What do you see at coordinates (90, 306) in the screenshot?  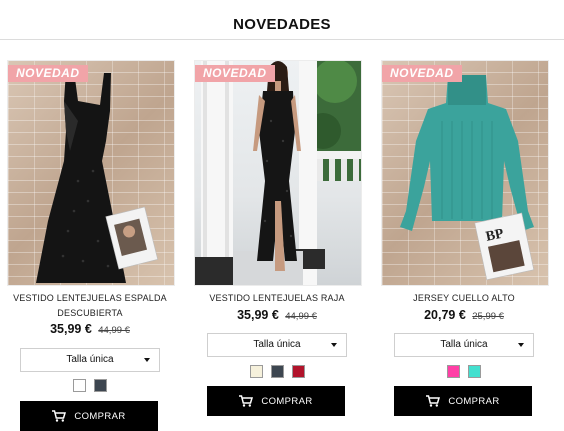 I see `product-name: VESTIDO LENTEJUELAS ESPALDA DESCUBIERTA` at bounding box center [90, 306].